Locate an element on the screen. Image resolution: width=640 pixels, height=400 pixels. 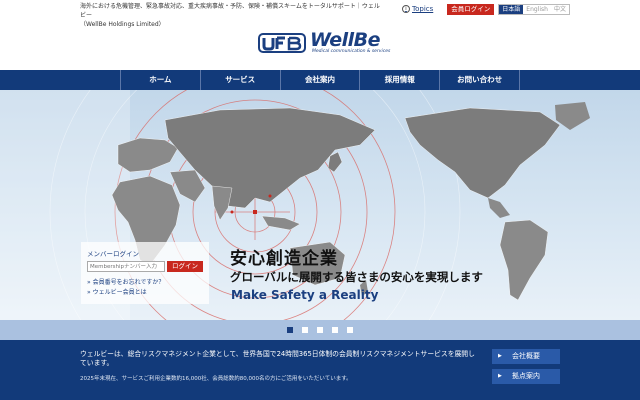
logo-subtitle: Medical communication & services is located at coordinates (351, 51).